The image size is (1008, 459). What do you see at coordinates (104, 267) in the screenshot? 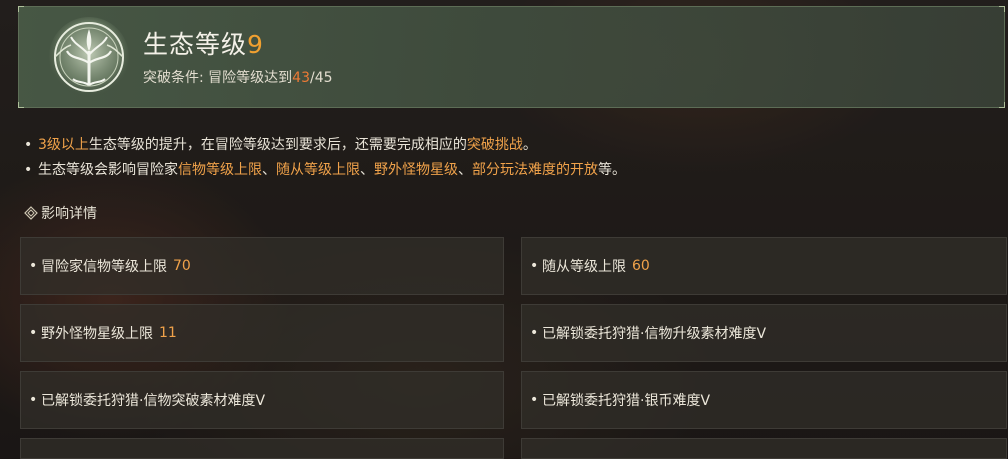
I see `detail-label: 冒险家信物等级上限` at bounding box center [104, 267].